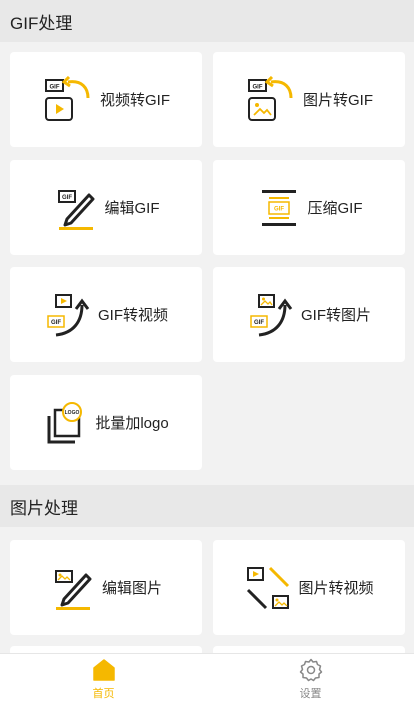  I want to click on tab-home: 首页, so click(103, 680).